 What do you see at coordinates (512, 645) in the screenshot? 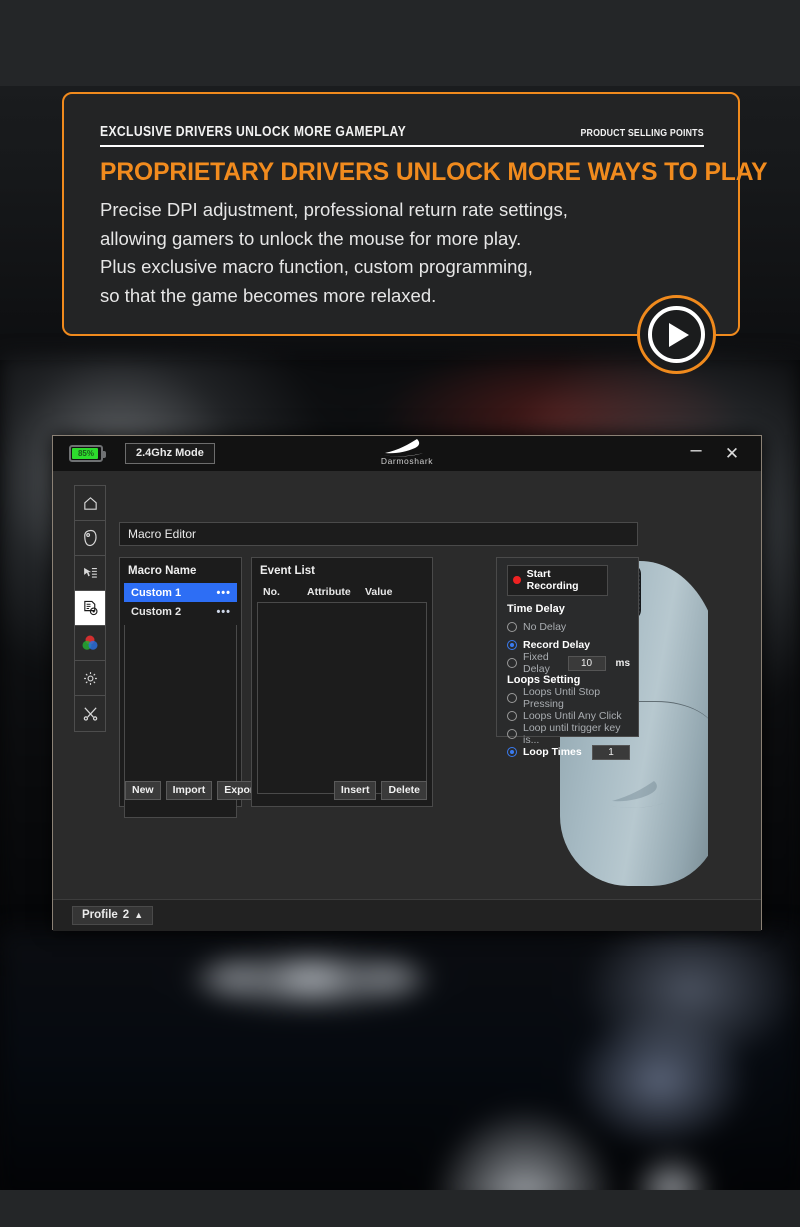
I see `radio-record-delay-icon` at bounding box center [512, 645].